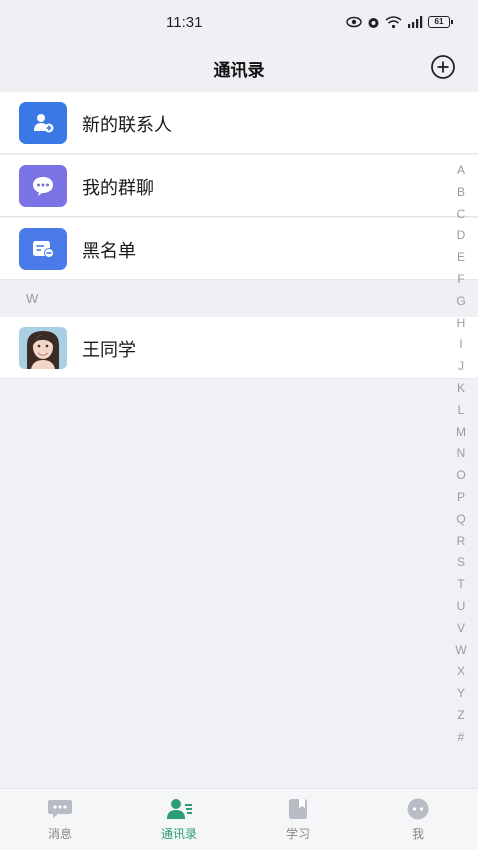 This screenshot has height=850, width=478. Describe the element at coordinates (417, 834) in the screenshot. I see `tab-me-label: 我` at that location.